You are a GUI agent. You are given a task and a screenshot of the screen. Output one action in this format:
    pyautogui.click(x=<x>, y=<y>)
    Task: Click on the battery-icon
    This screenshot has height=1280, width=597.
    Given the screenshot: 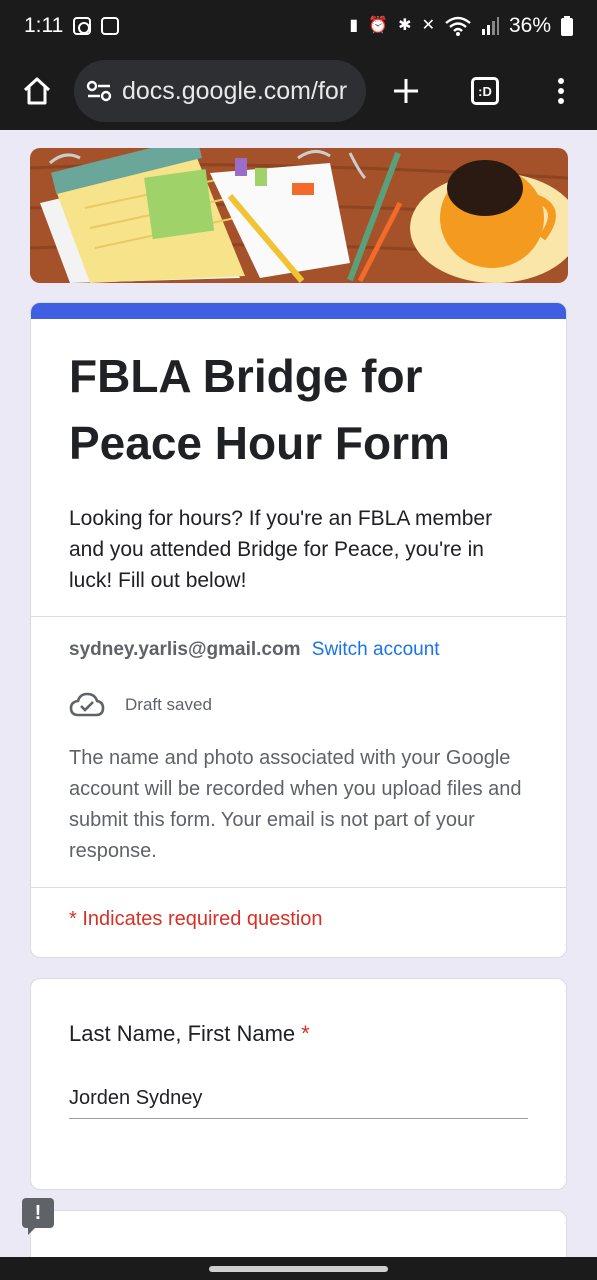 What is the action you would take?
    pyautogui.click(x=567, y=26)
    